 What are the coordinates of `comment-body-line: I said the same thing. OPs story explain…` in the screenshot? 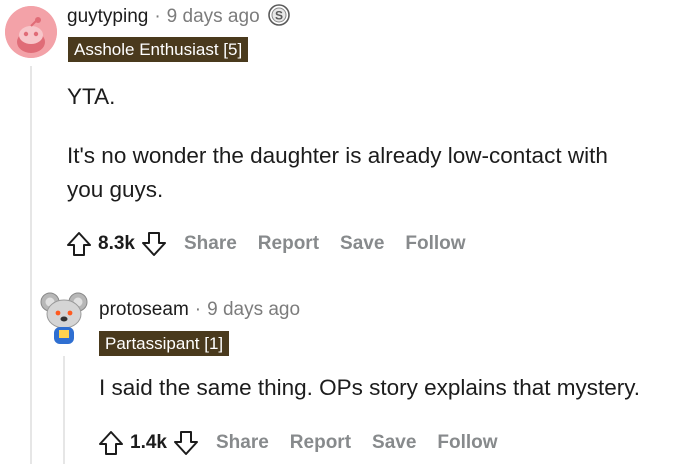 It's located at (370, 387).